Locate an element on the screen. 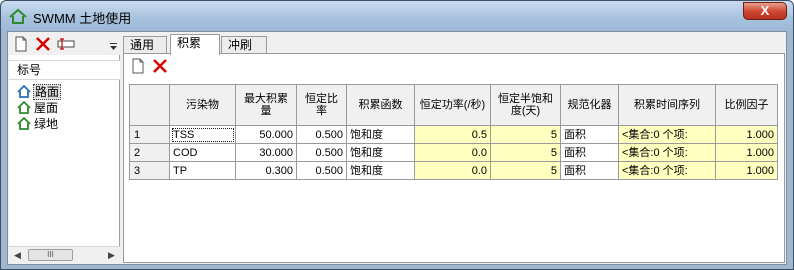 The image size is (794, 270). column-header: 积累时间序列 is located at coordinates (667, 105).